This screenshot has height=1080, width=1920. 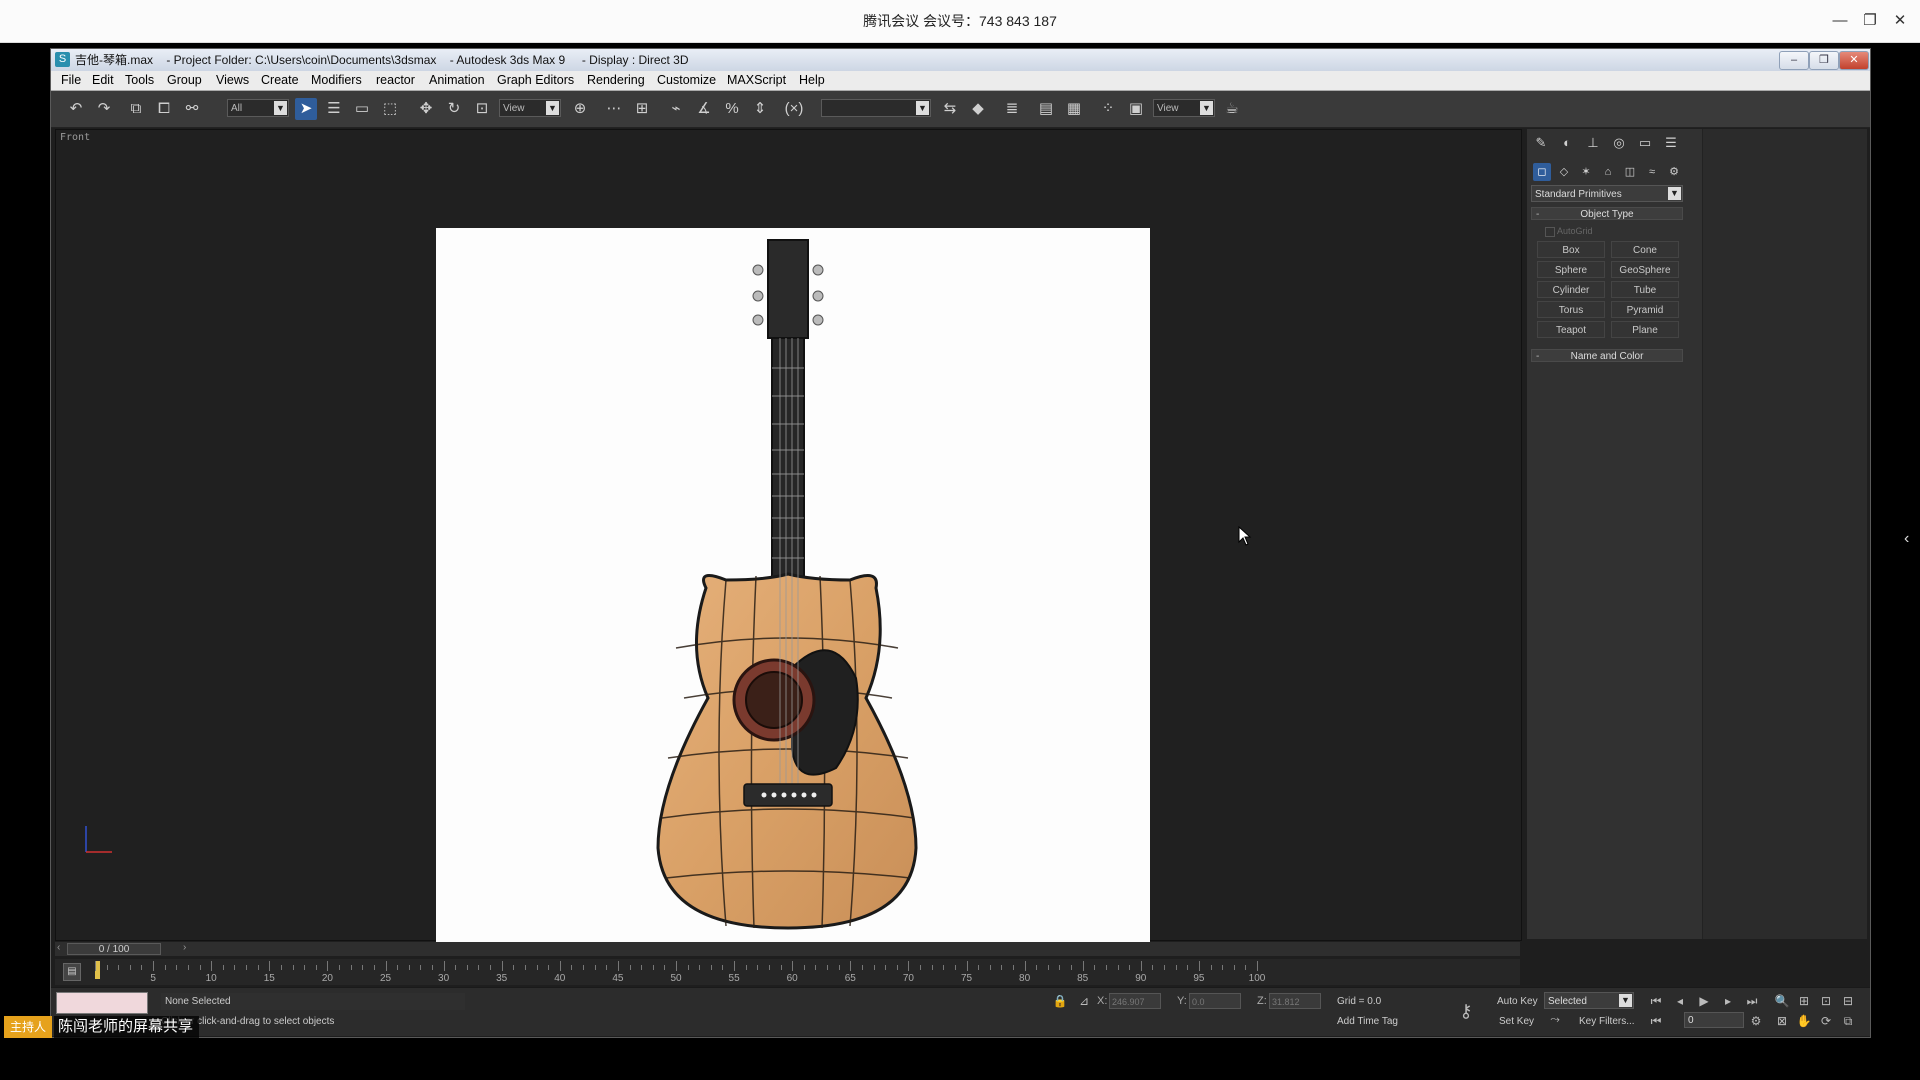 I want to click on window-crossing-icon: ⬚, so click(x=390, y=109).